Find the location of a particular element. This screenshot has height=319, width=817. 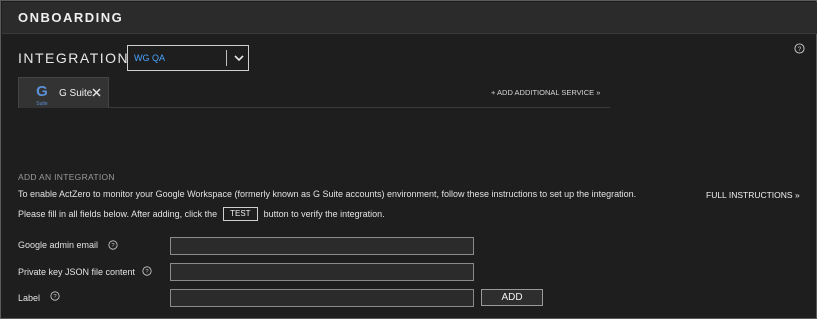

private-key-label: Private key JSON file content is located at coordinates (77, 272).